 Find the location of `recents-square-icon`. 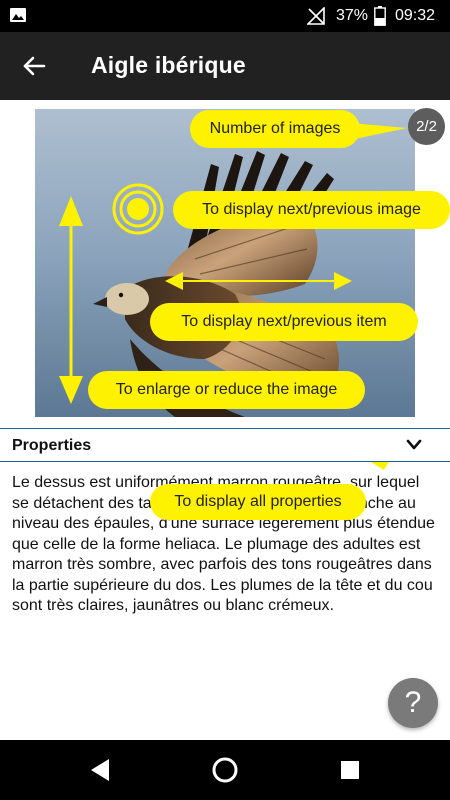

recents-square-icon is located at coordinates (350, 770).